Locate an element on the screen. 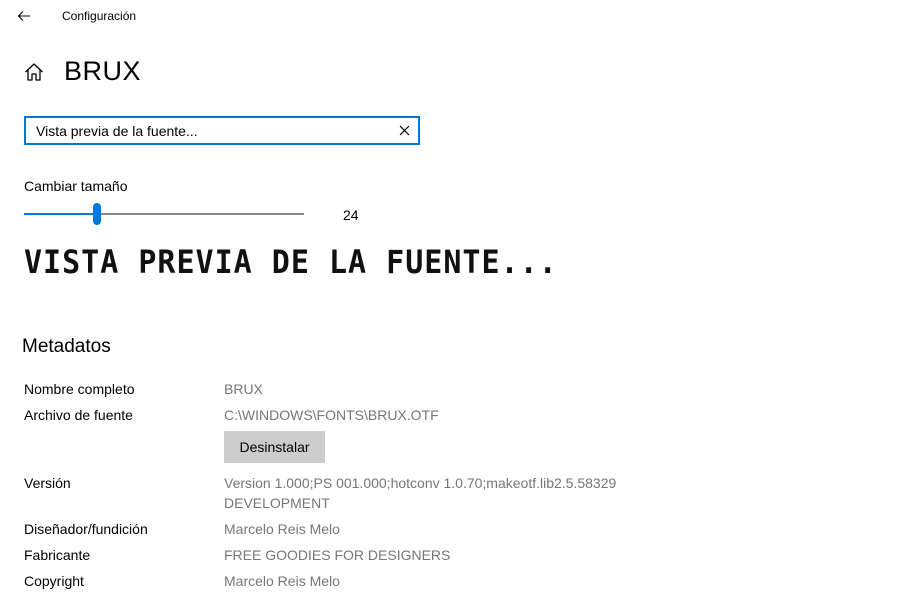  copyright-value: Marcelo Reis Melo is located at coordinates (282, 581).